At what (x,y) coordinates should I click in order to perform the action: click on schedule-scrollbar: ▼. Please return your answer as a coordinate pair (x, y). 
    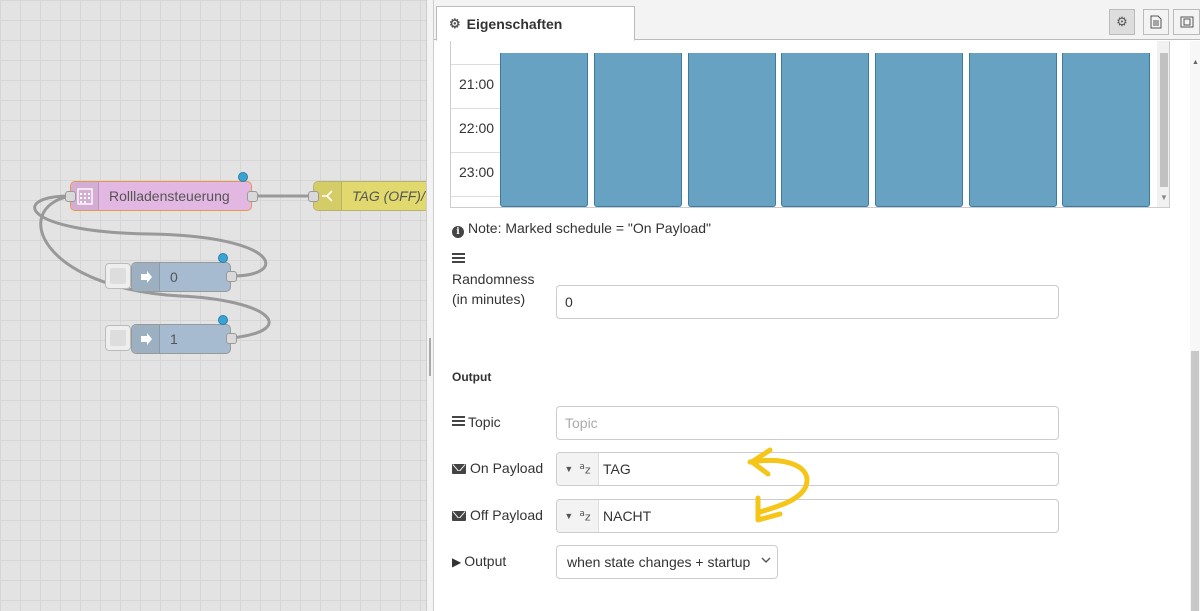
    Looking at the image, I should click on (1163, 124).